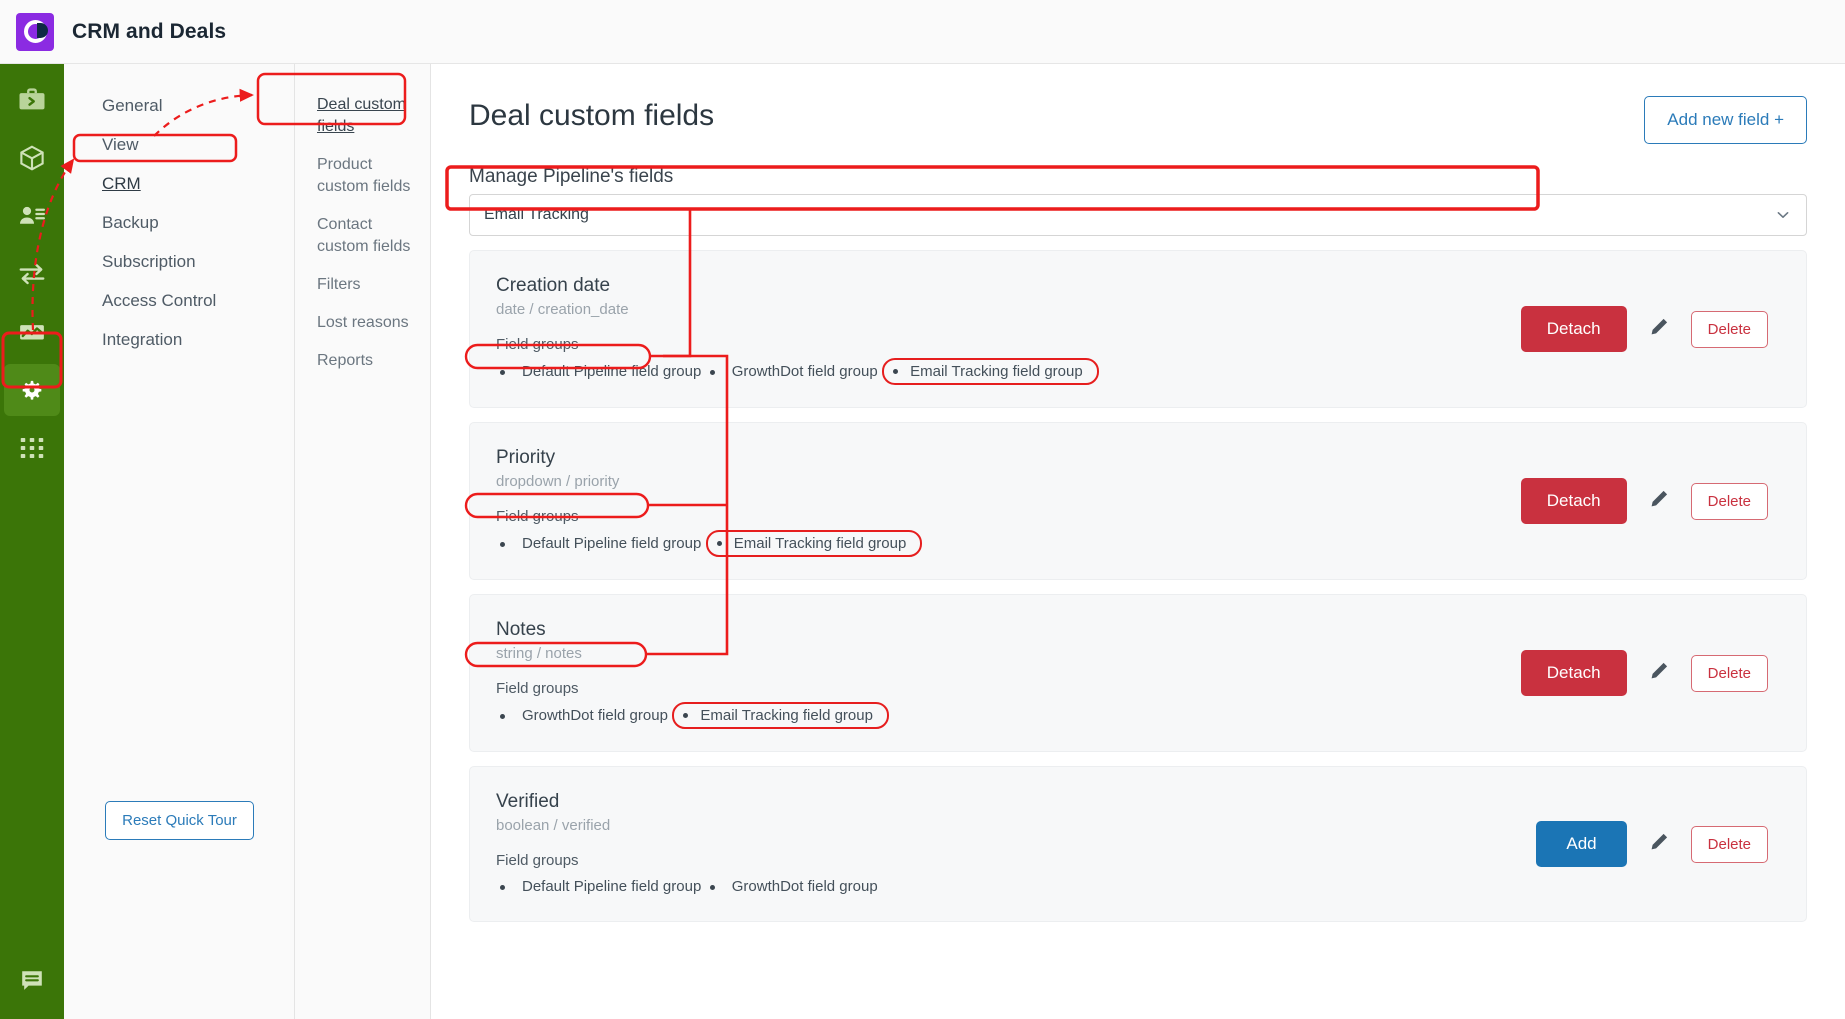  I want to click on field-meta: boolean / verified, so click(553, 825).